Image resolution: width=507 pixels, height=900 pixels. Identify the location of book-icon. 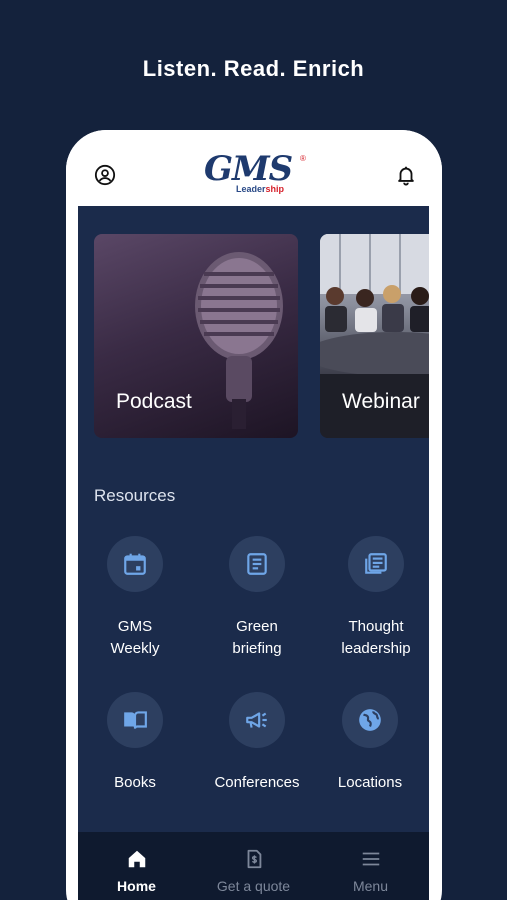
(135, 720).